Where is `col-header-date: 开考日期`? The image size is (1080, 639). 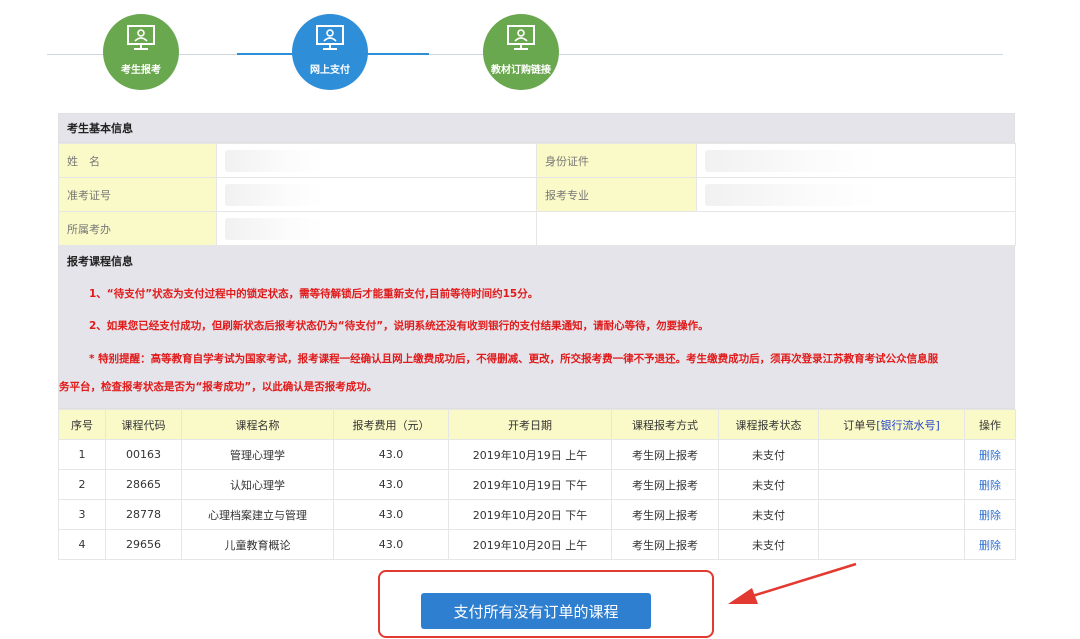 col-header-date: 开考日期 is located at coordinates (530, 424).